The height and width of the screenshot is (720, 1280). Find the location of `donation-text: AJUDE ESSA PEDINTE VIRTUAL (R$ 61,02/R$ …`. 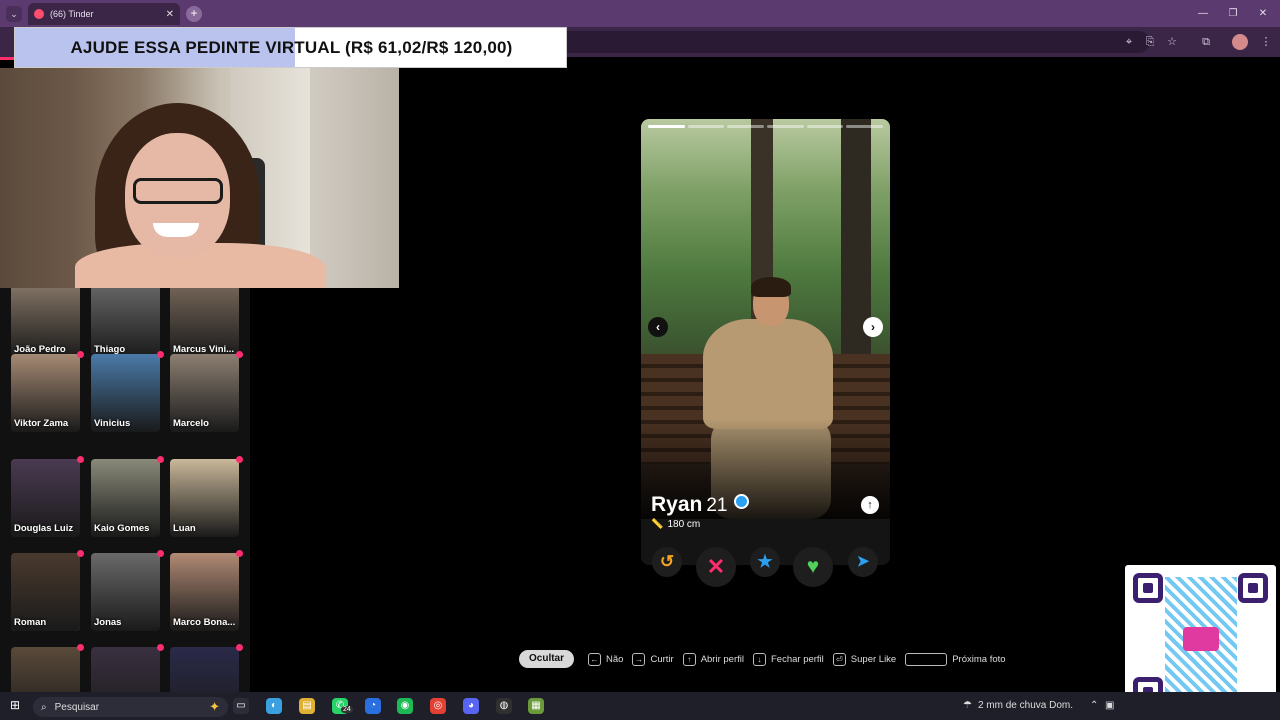

donation-text: AJUDE ESSA PEDINTE VIRTUAL (R$ 61,02/R$ … is located at coordinates (291, 47).